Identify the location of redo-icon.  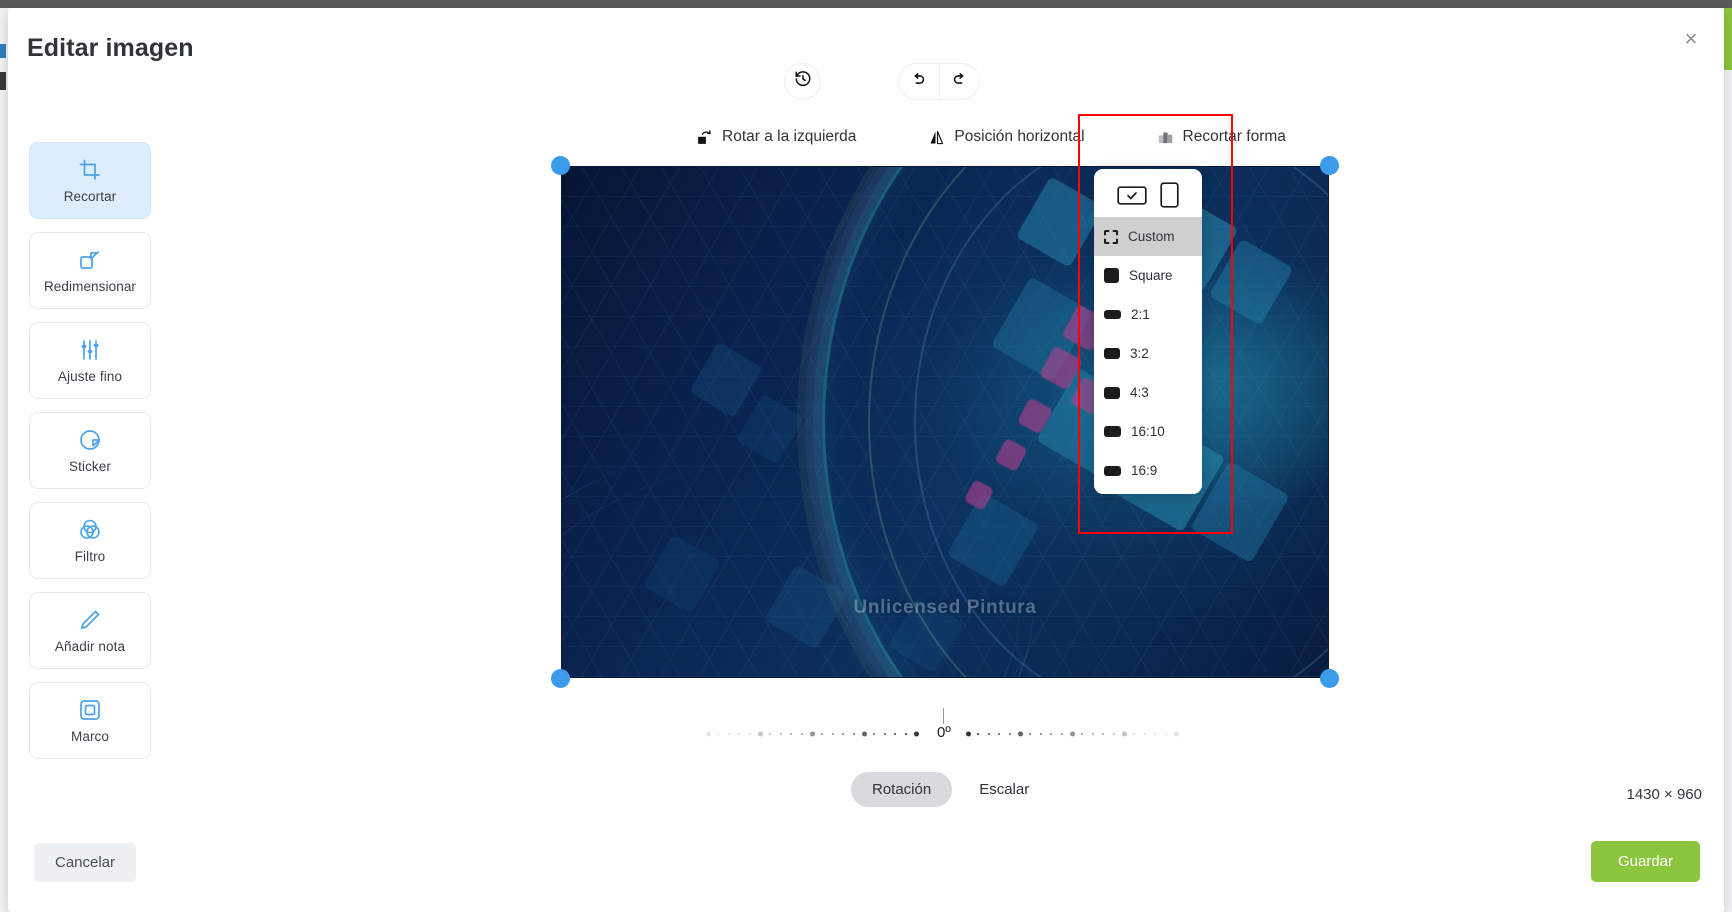
(959, 82).